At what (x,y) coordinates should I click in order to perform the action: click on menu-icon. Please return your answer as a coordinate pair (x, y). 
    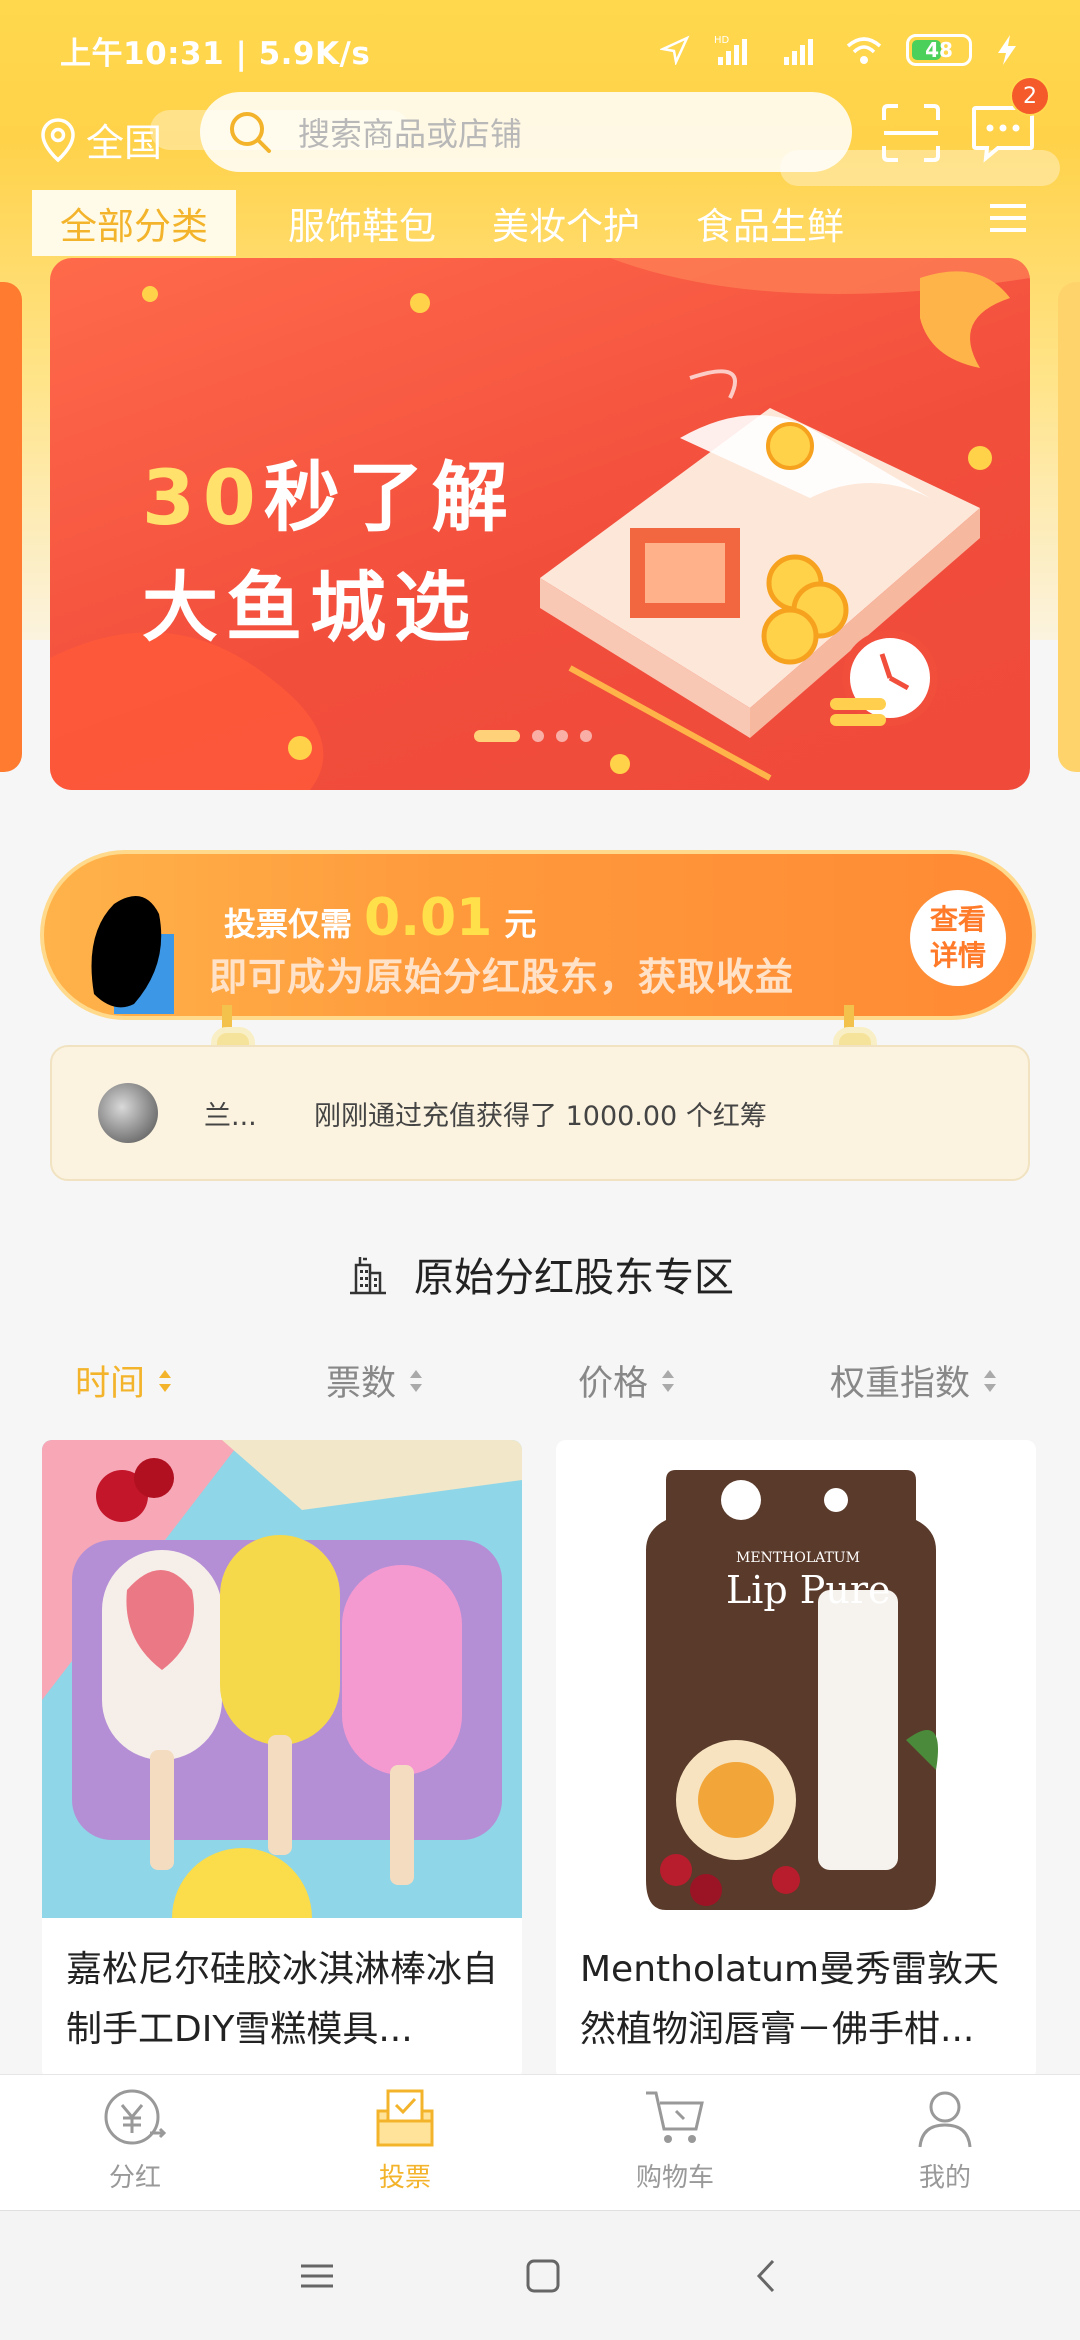
    Looking at the image, I should click on (317, 2276).